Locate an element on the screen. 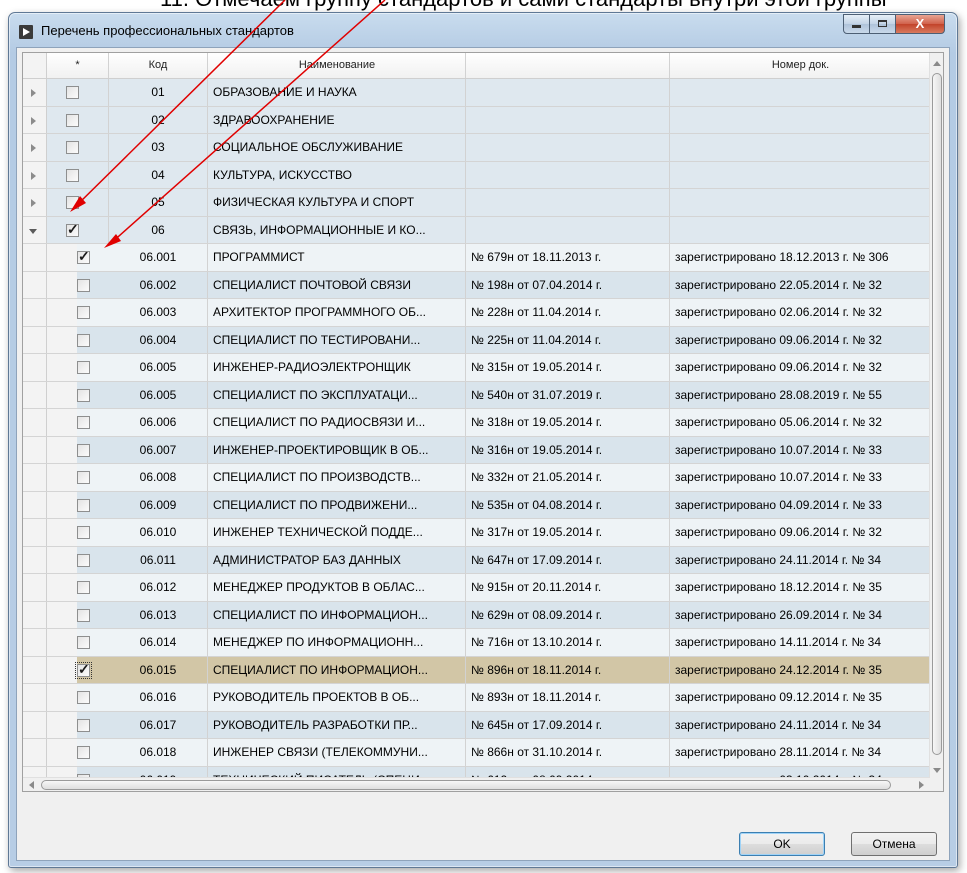  header-code-column: Код is located at coordinates (158, 65).